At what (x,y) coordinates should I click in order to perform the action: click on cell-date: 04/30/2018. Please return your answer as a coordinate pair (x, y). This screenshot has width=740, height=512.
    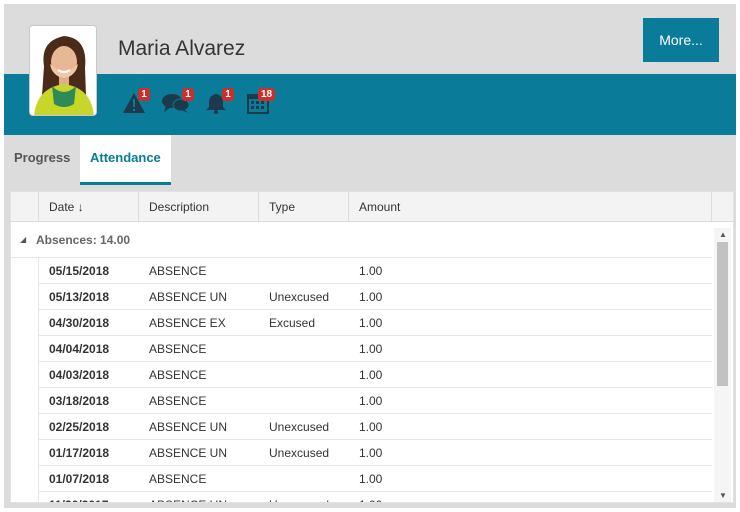
    Looking at the image, I should click on (79, 323).